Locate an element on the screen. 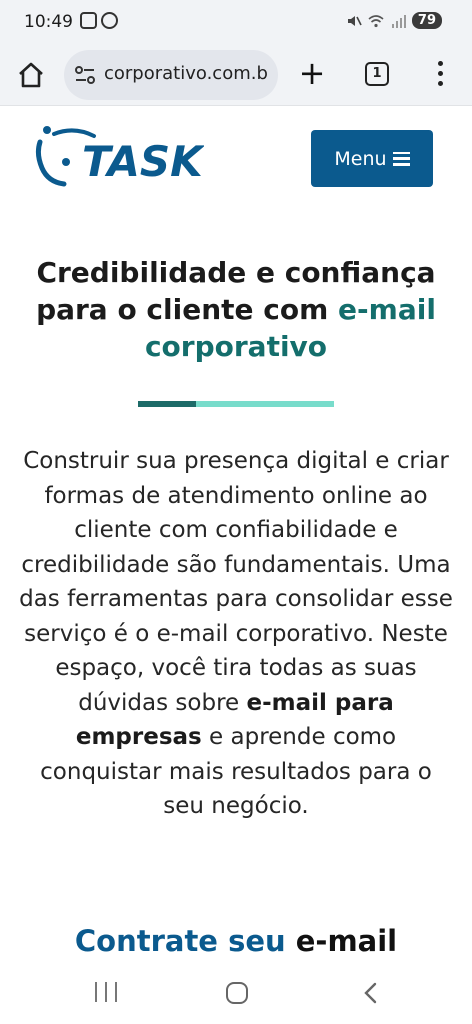 The width and height of the screenshot is (472, 1024). address-bar: corporativo.com.br is located at coordinates (171, 75).